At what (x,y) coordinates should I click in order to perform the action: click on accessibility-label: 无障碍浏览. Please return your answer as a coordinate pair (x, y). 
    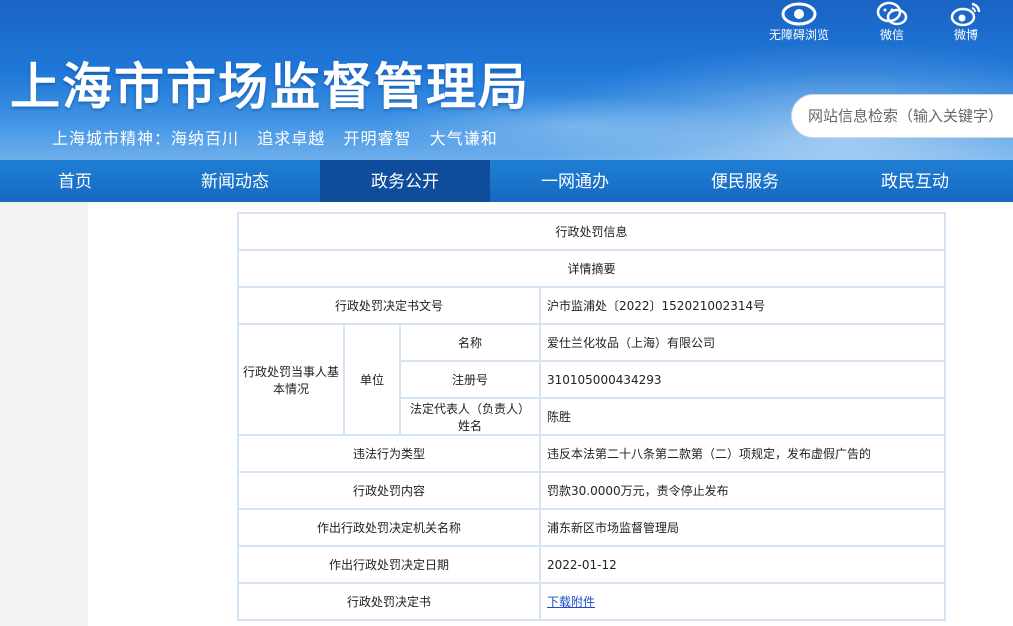
    Looking at the image, I should click on (798, 35).